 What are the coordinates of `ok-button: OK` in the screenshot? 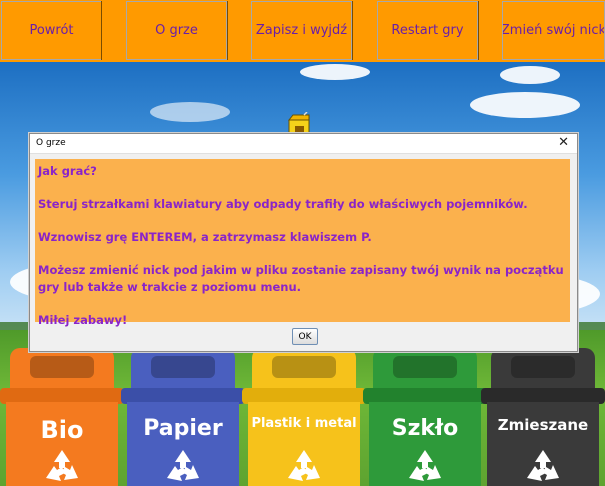 It's located at (305, 336).